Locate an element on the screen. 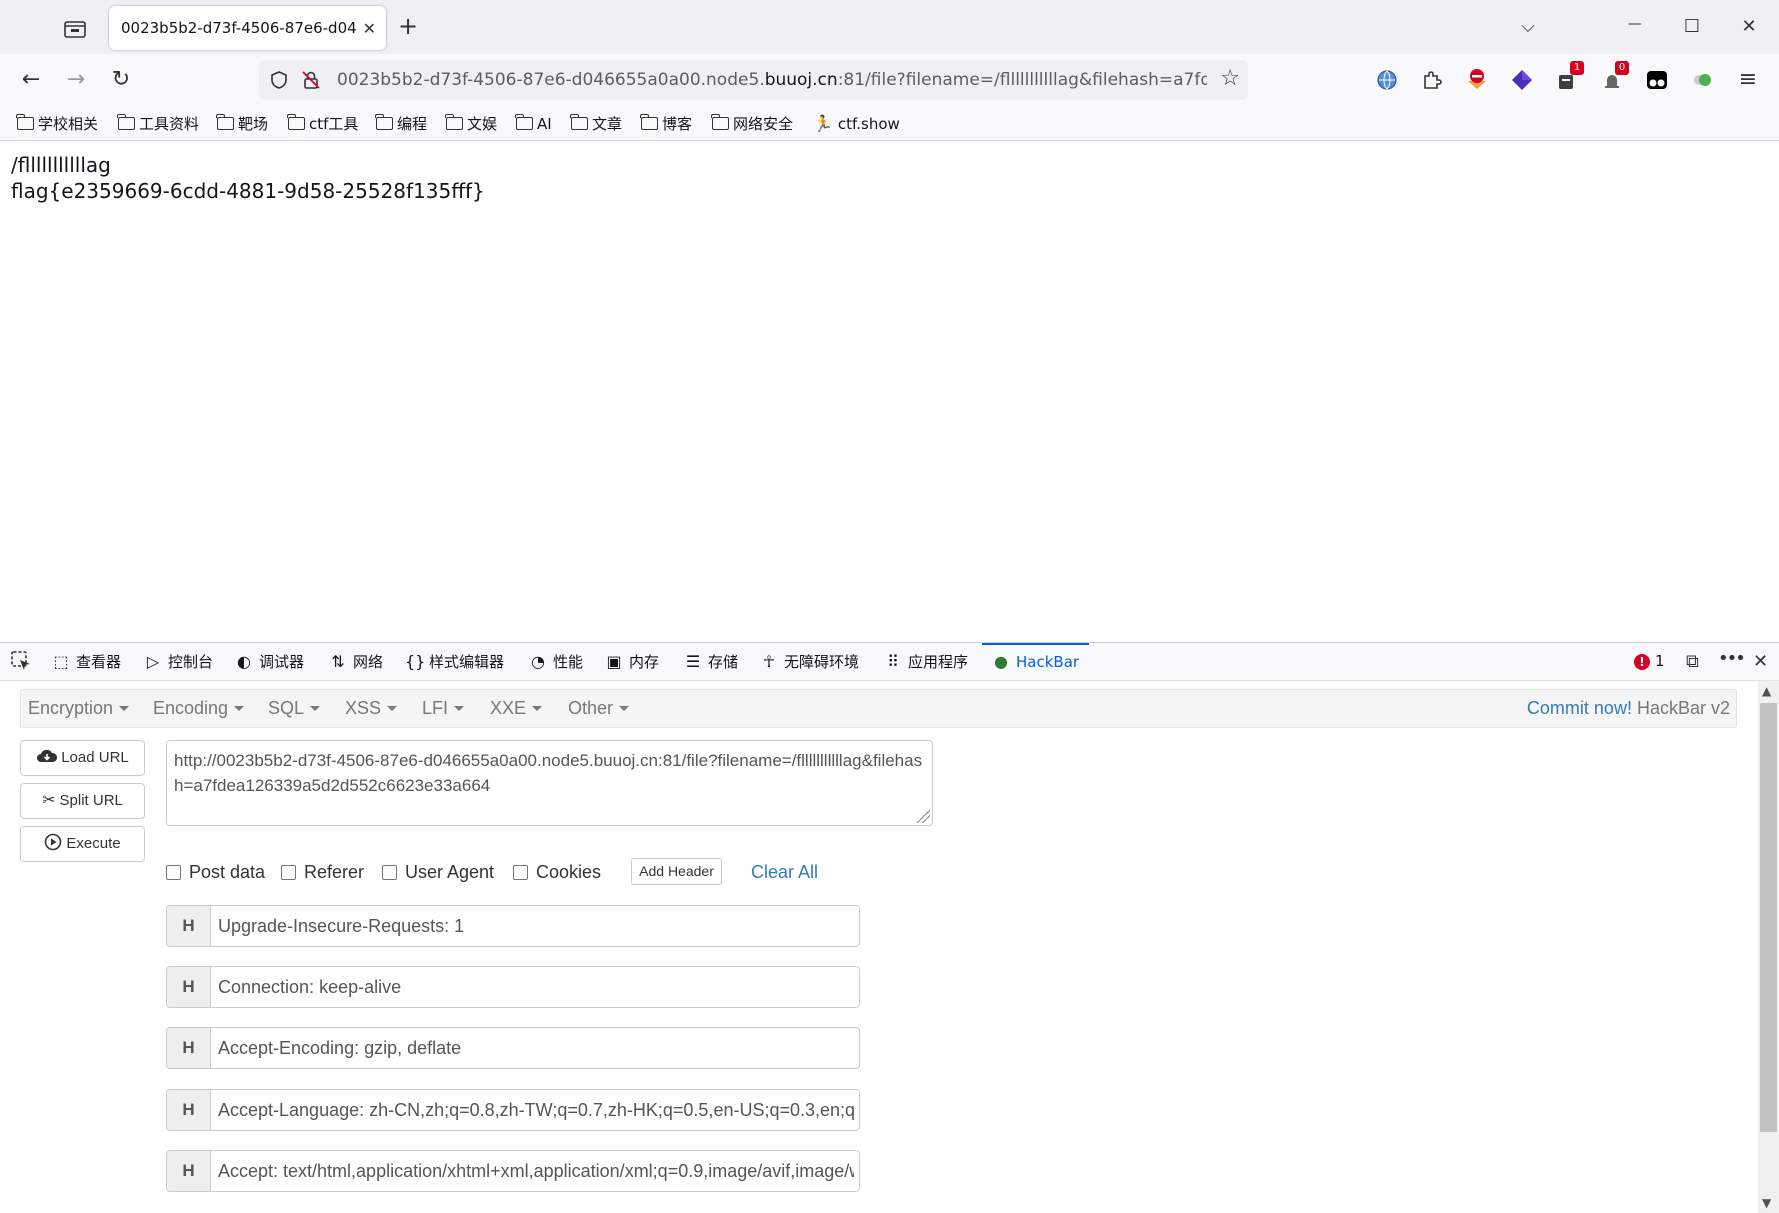 This screenshot has height=1213, width=1779. tab-console: ▷ 控制台 is located at coordinates (178, 662).